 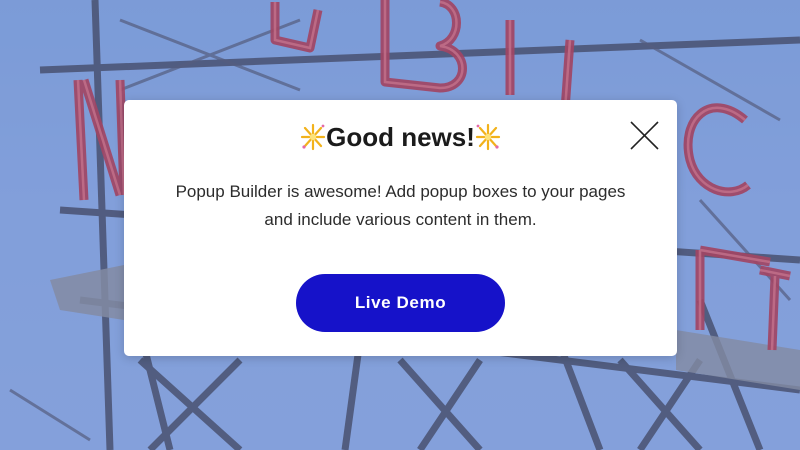 I want to click on popup-title-text: Good news!, so click(x=400, y=137).